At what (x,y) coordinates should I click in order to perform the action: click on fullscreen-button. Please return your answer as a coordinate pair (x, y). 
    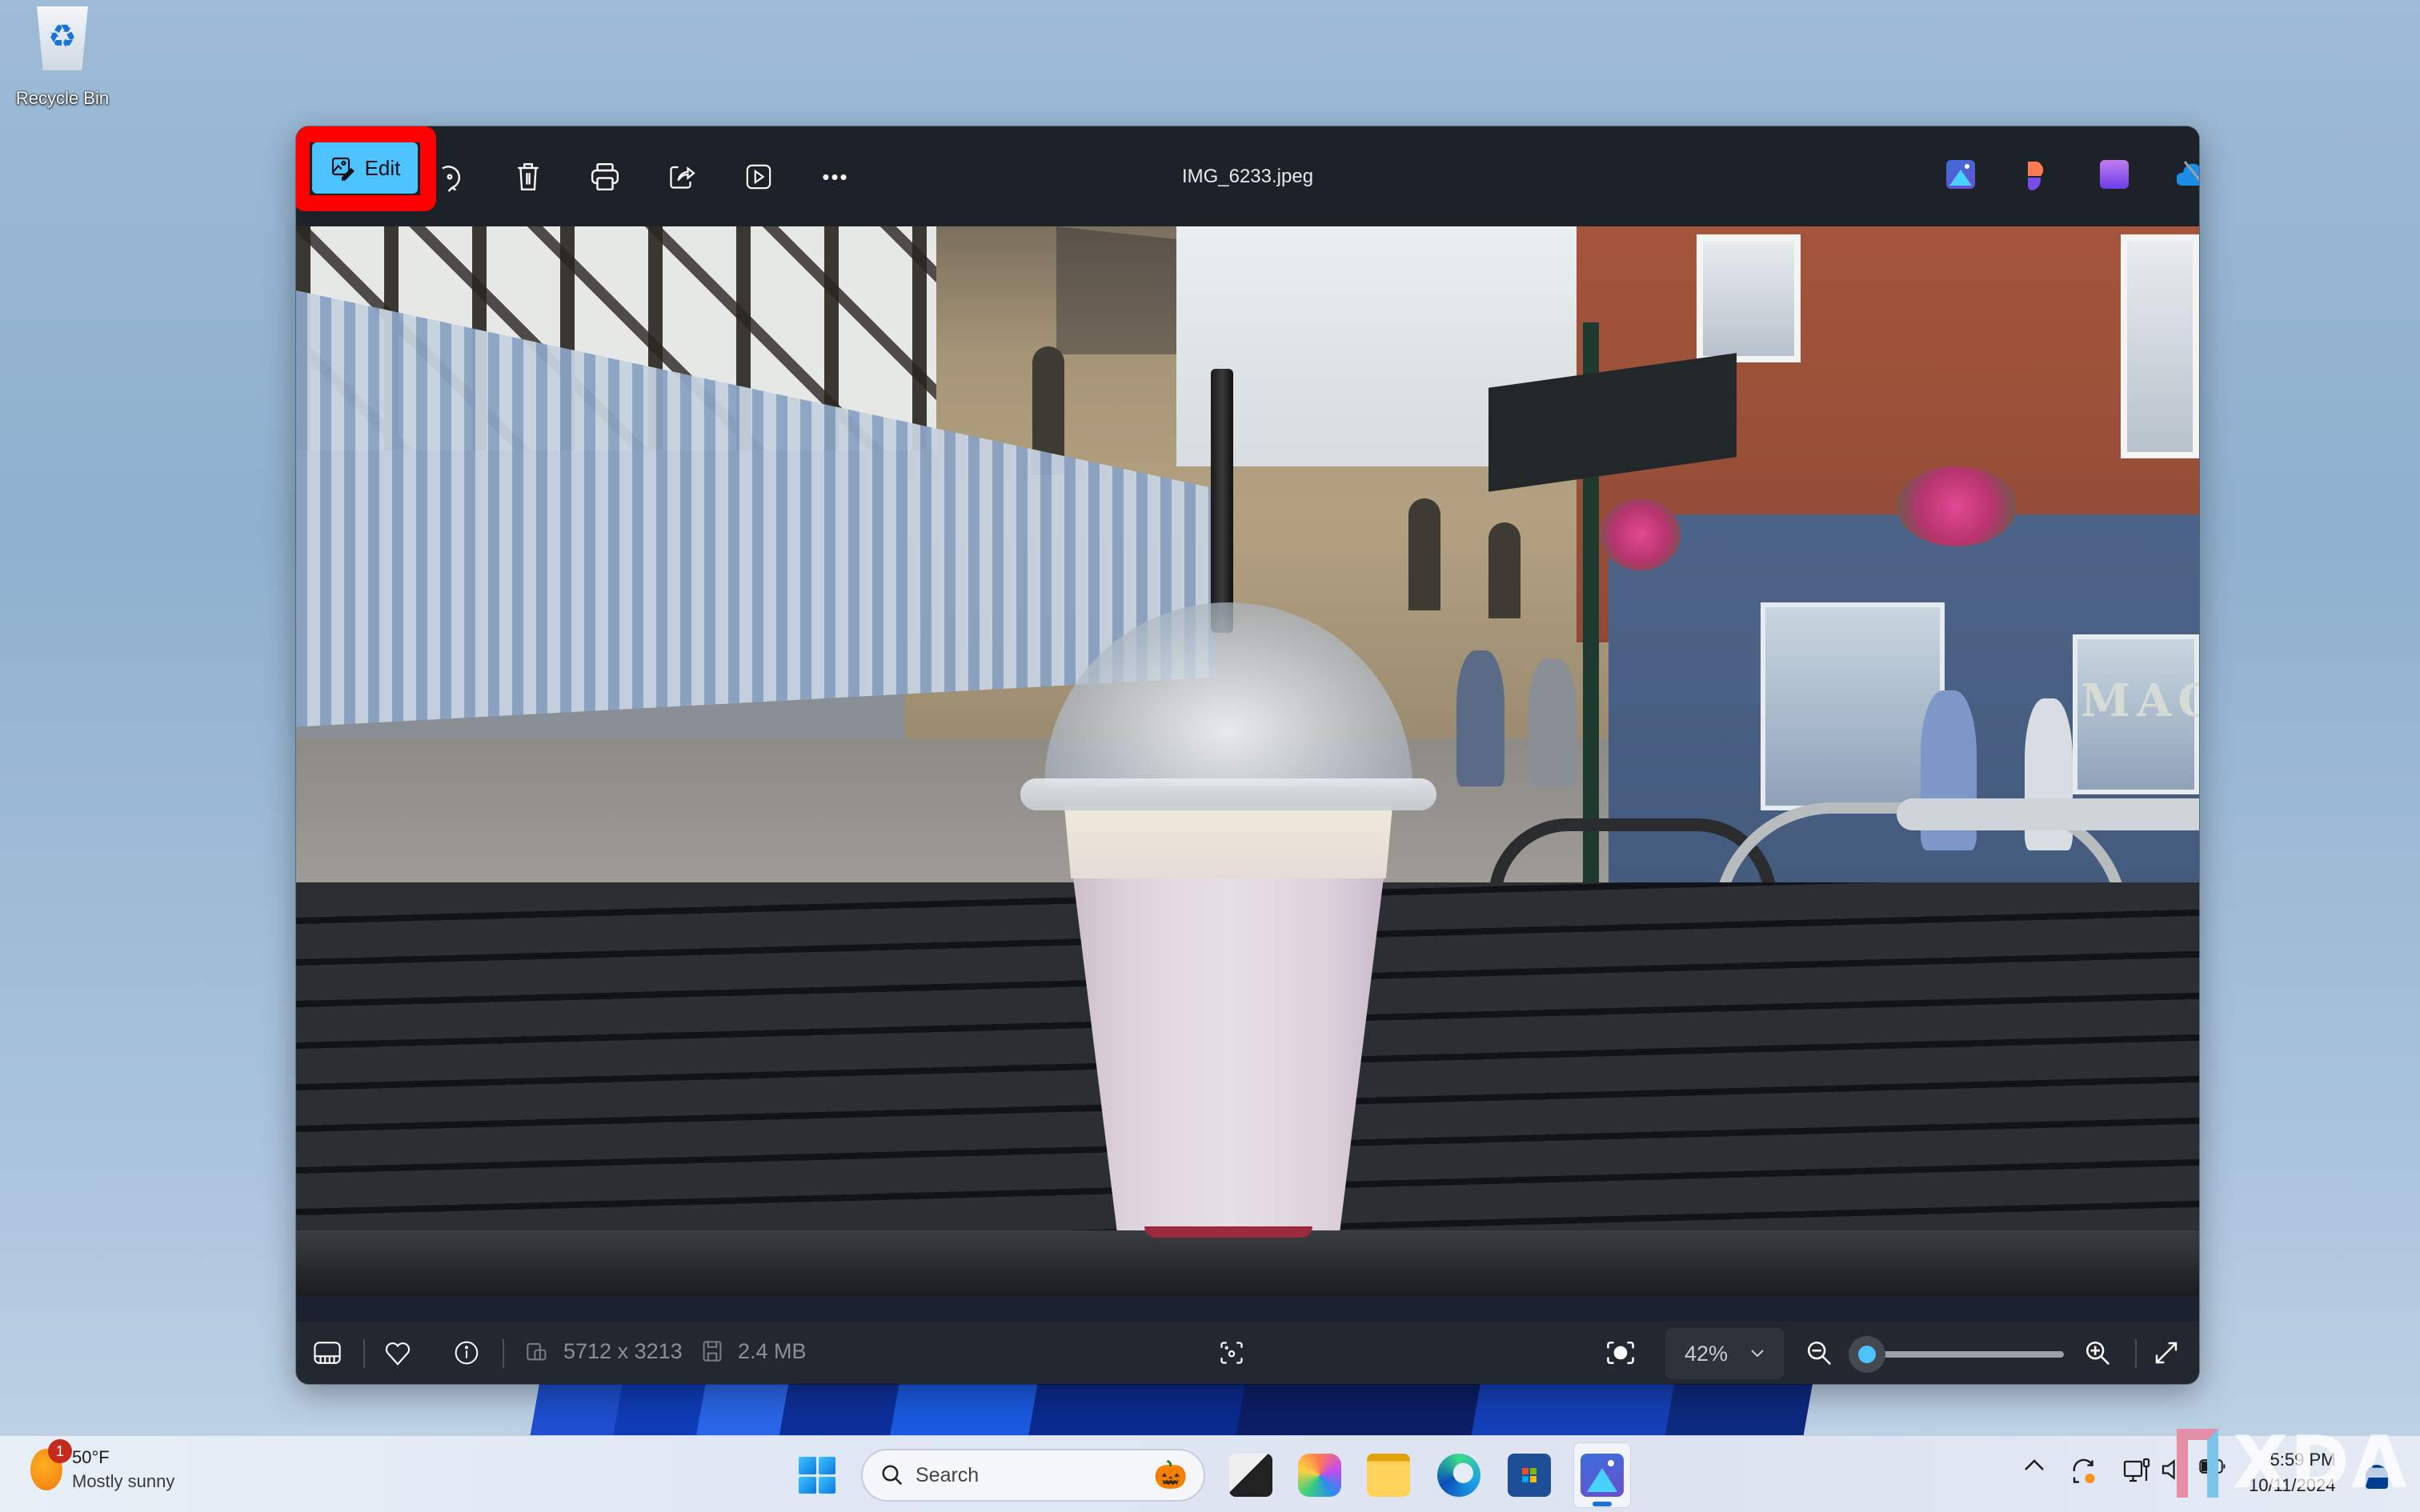
    Looking at the image, I should click on (2166, 1352).